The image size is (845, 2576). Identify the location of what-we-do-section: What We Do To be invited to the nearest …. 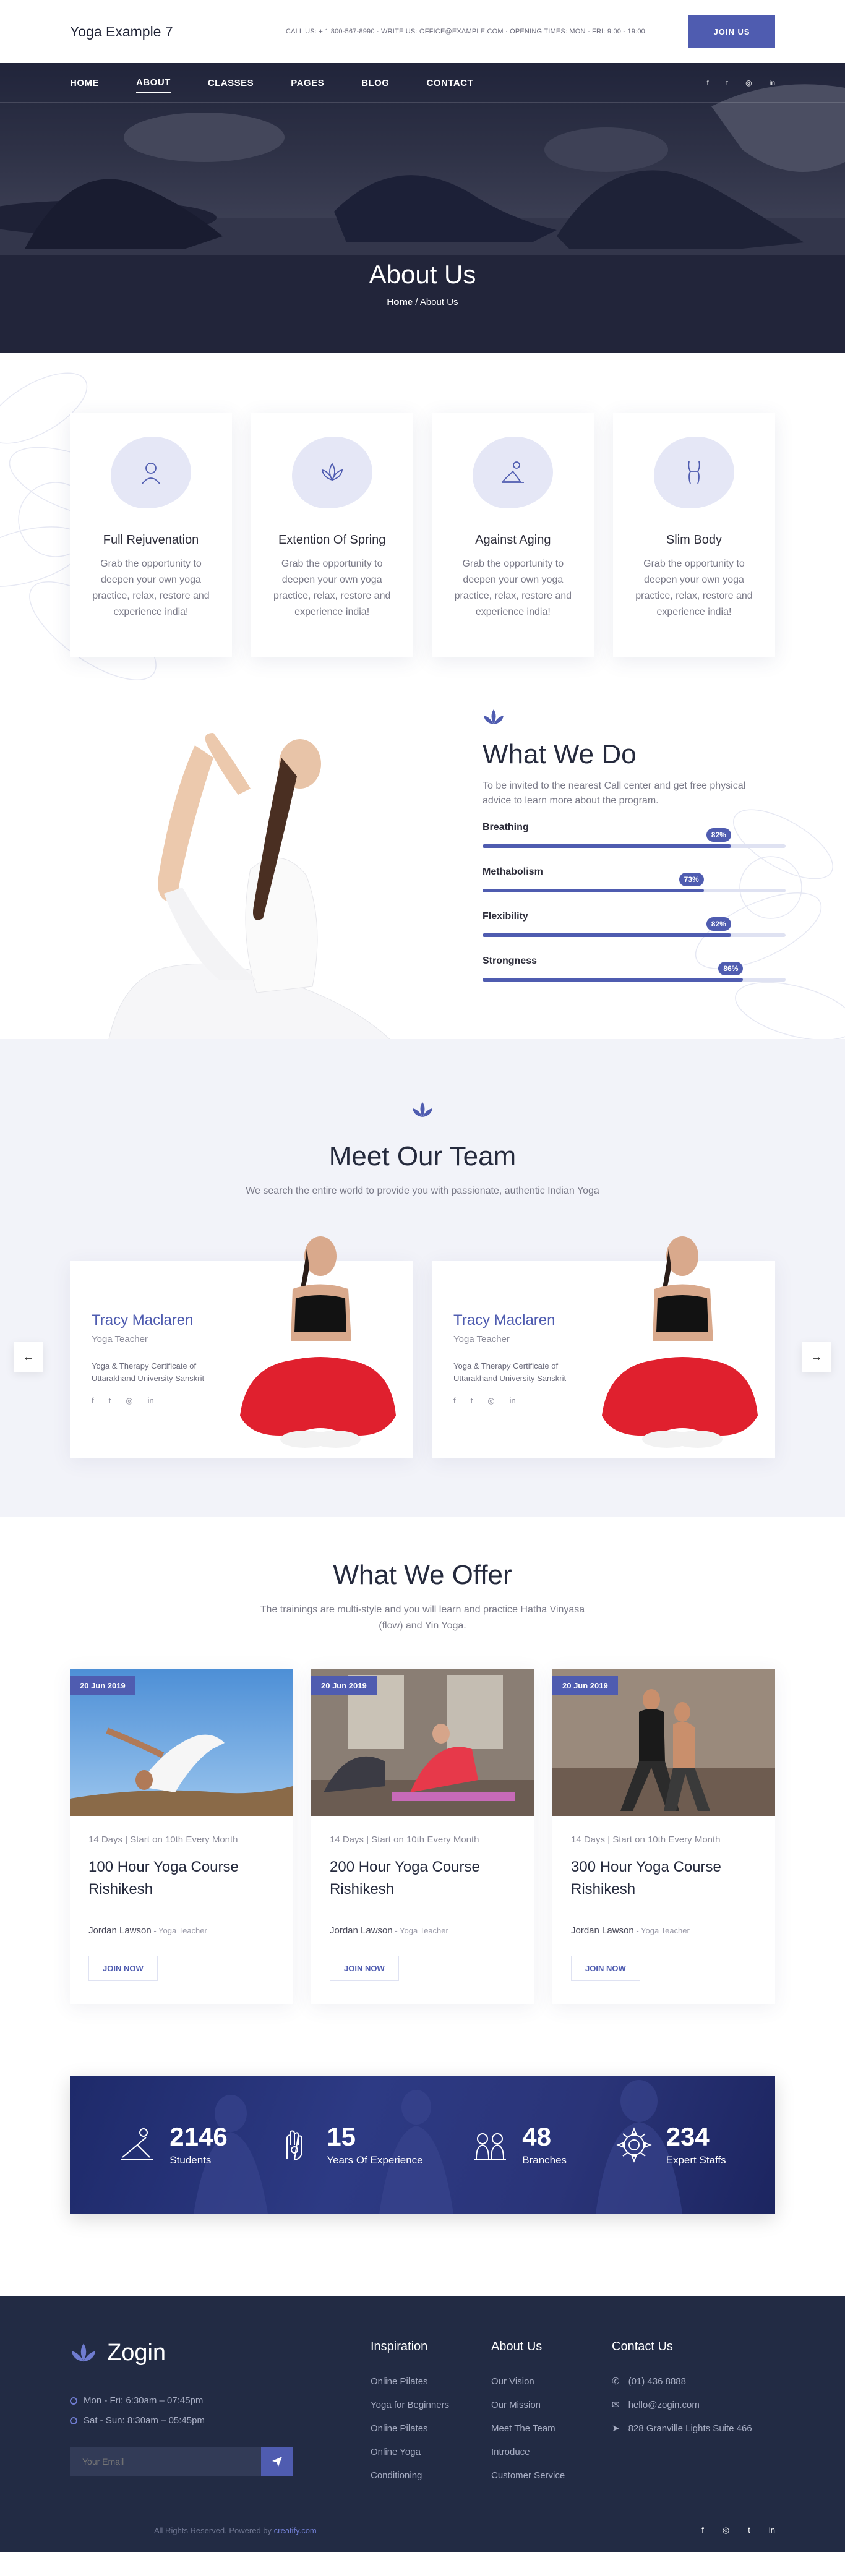
(422, 882).